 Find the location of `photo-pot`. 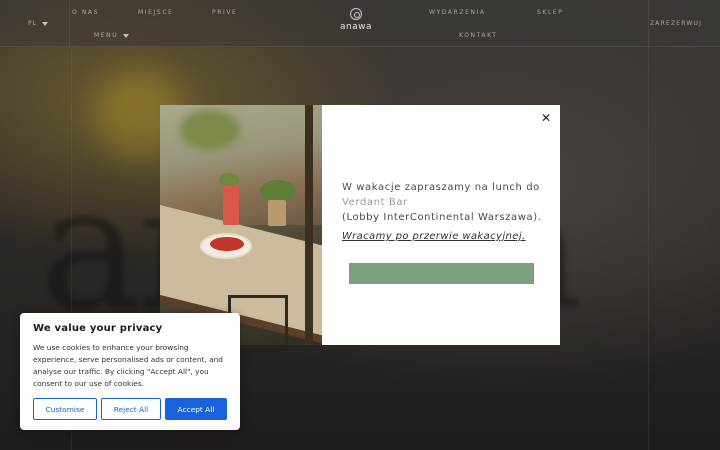

photo-pot is located at coordinates (277, 213).